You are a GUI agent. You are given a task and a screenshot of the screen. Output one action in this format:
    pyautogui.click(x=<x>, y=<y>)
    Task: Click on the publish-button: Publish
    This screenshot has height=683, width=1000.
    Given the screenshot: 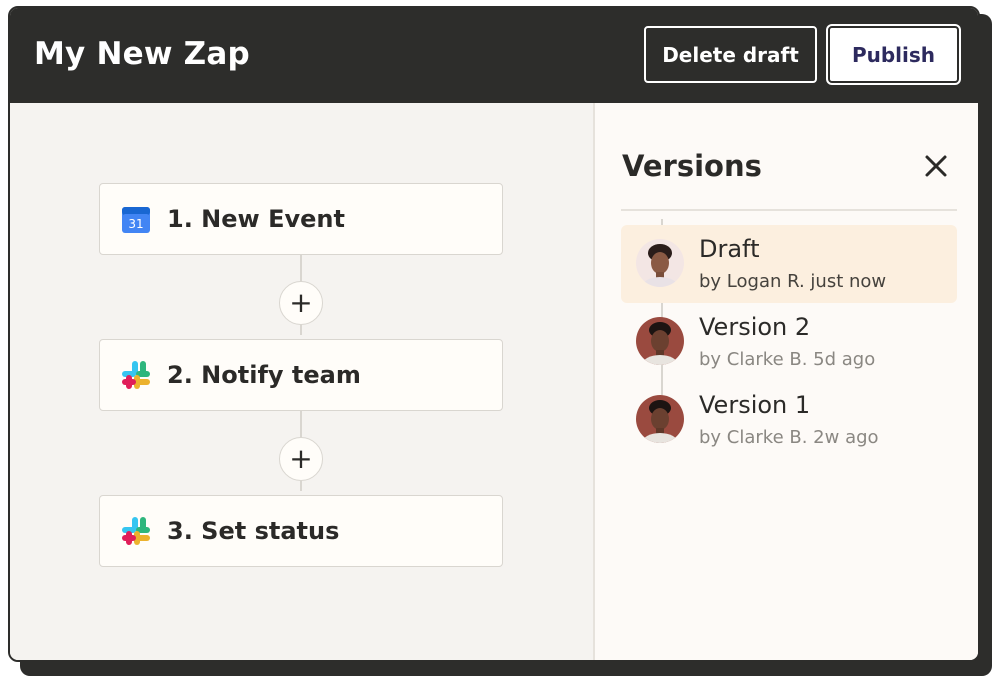 What is the action you would take?
    pyautogui.click(x=893, y=54)
    